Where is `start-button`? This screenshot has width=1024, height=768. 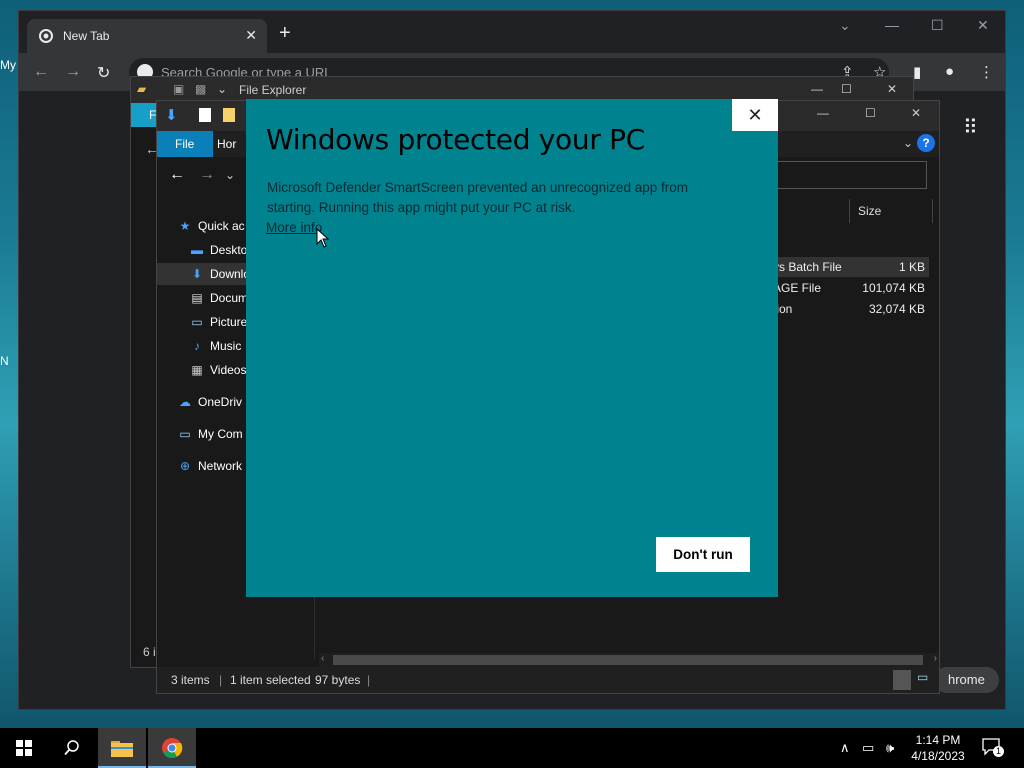 start-button is located at coordinates (24, 748).